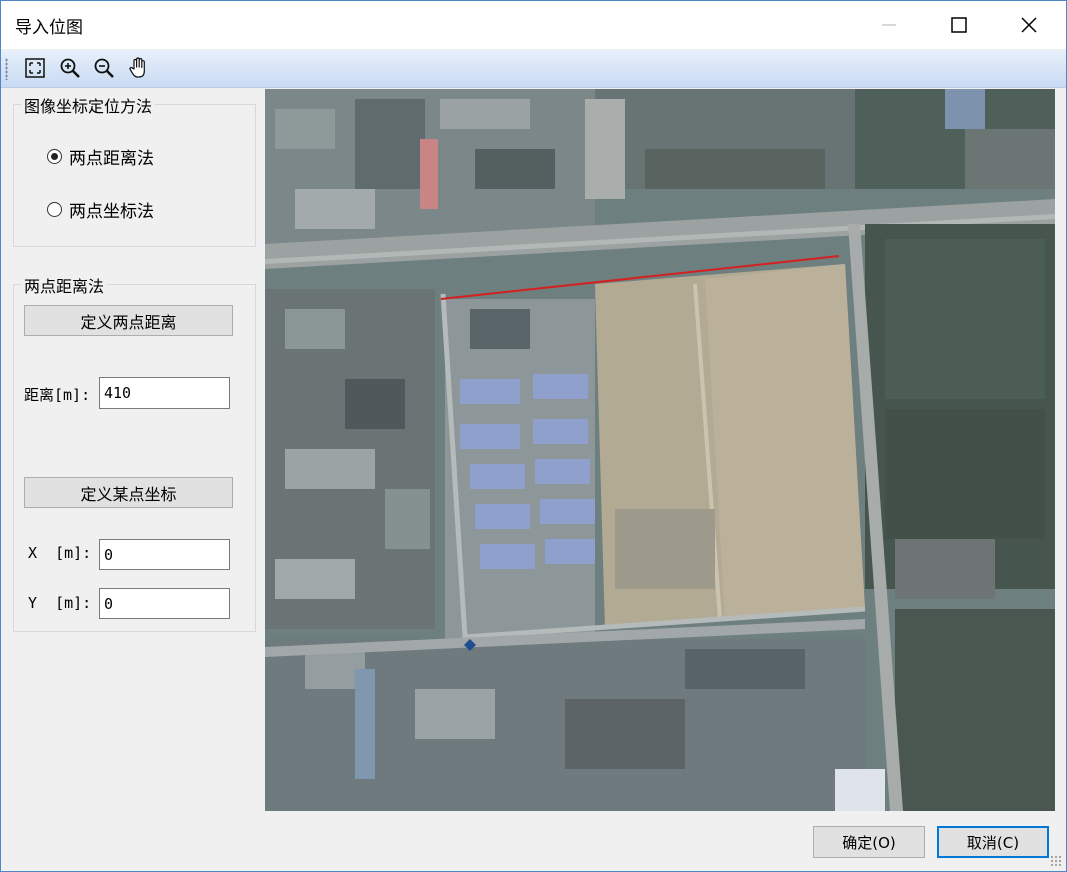 Image resolution: width=1067 pixels, height=872 pixels. I want to click on zoom-out-icon, so click(104, 68).